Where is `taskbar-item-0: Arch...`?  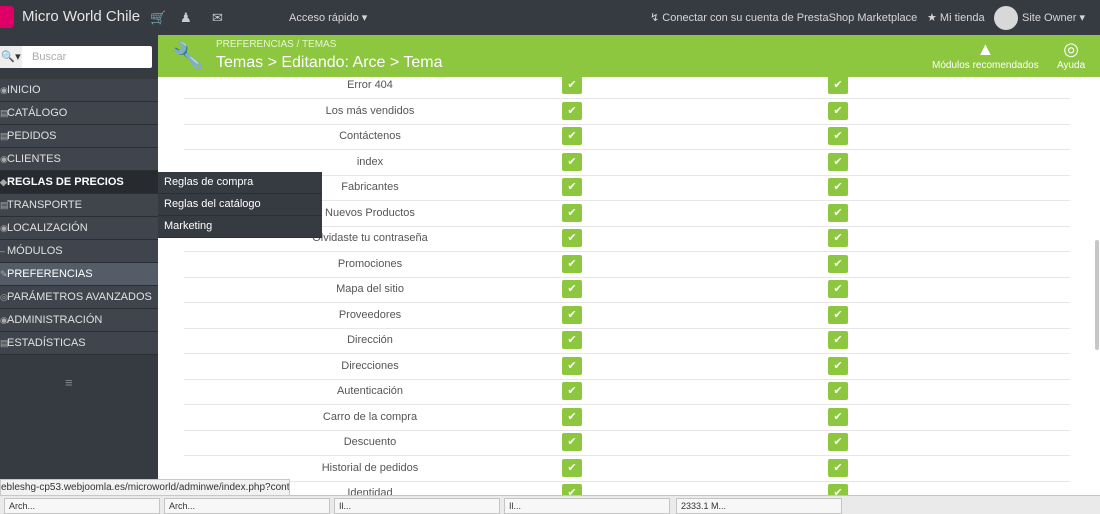 taskbar-item-0: Arch... is located at coordinates (82, 506).